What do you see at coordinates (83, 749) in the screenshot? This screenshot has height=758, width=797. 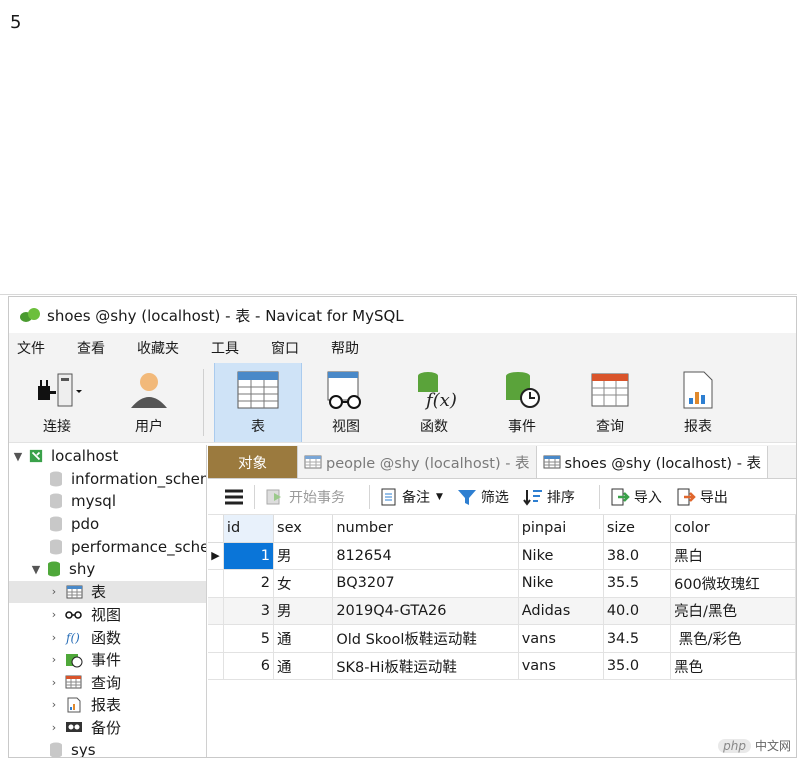 I see `tree-label: sys` at bounding box center [83, 749].